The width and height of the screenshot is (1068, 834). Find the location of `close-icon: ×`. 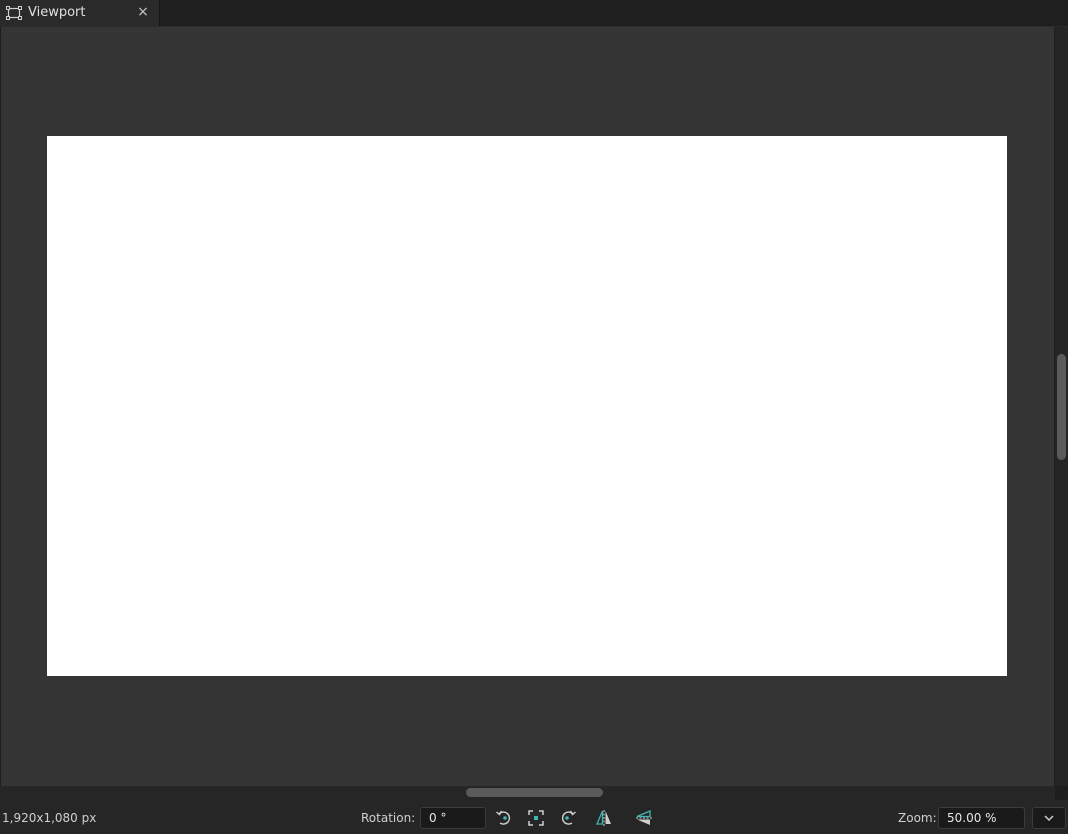

close-icon: × is located at coordinates (143, 12).